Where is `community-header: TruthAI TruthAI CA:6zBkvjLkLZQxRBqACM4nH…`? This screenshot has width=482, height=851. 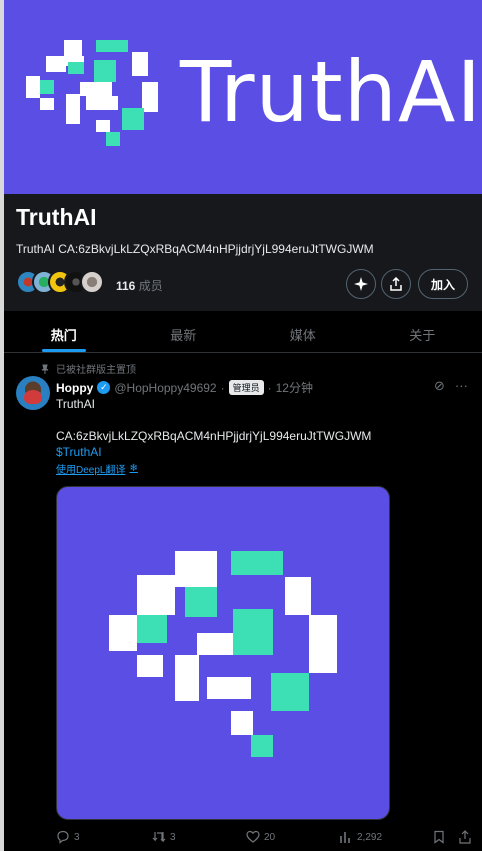 community-header: TruthAI TruthAI CA:6zBkvjLkLZQxRBqACM4nH… is located at coordinates (243, 252).